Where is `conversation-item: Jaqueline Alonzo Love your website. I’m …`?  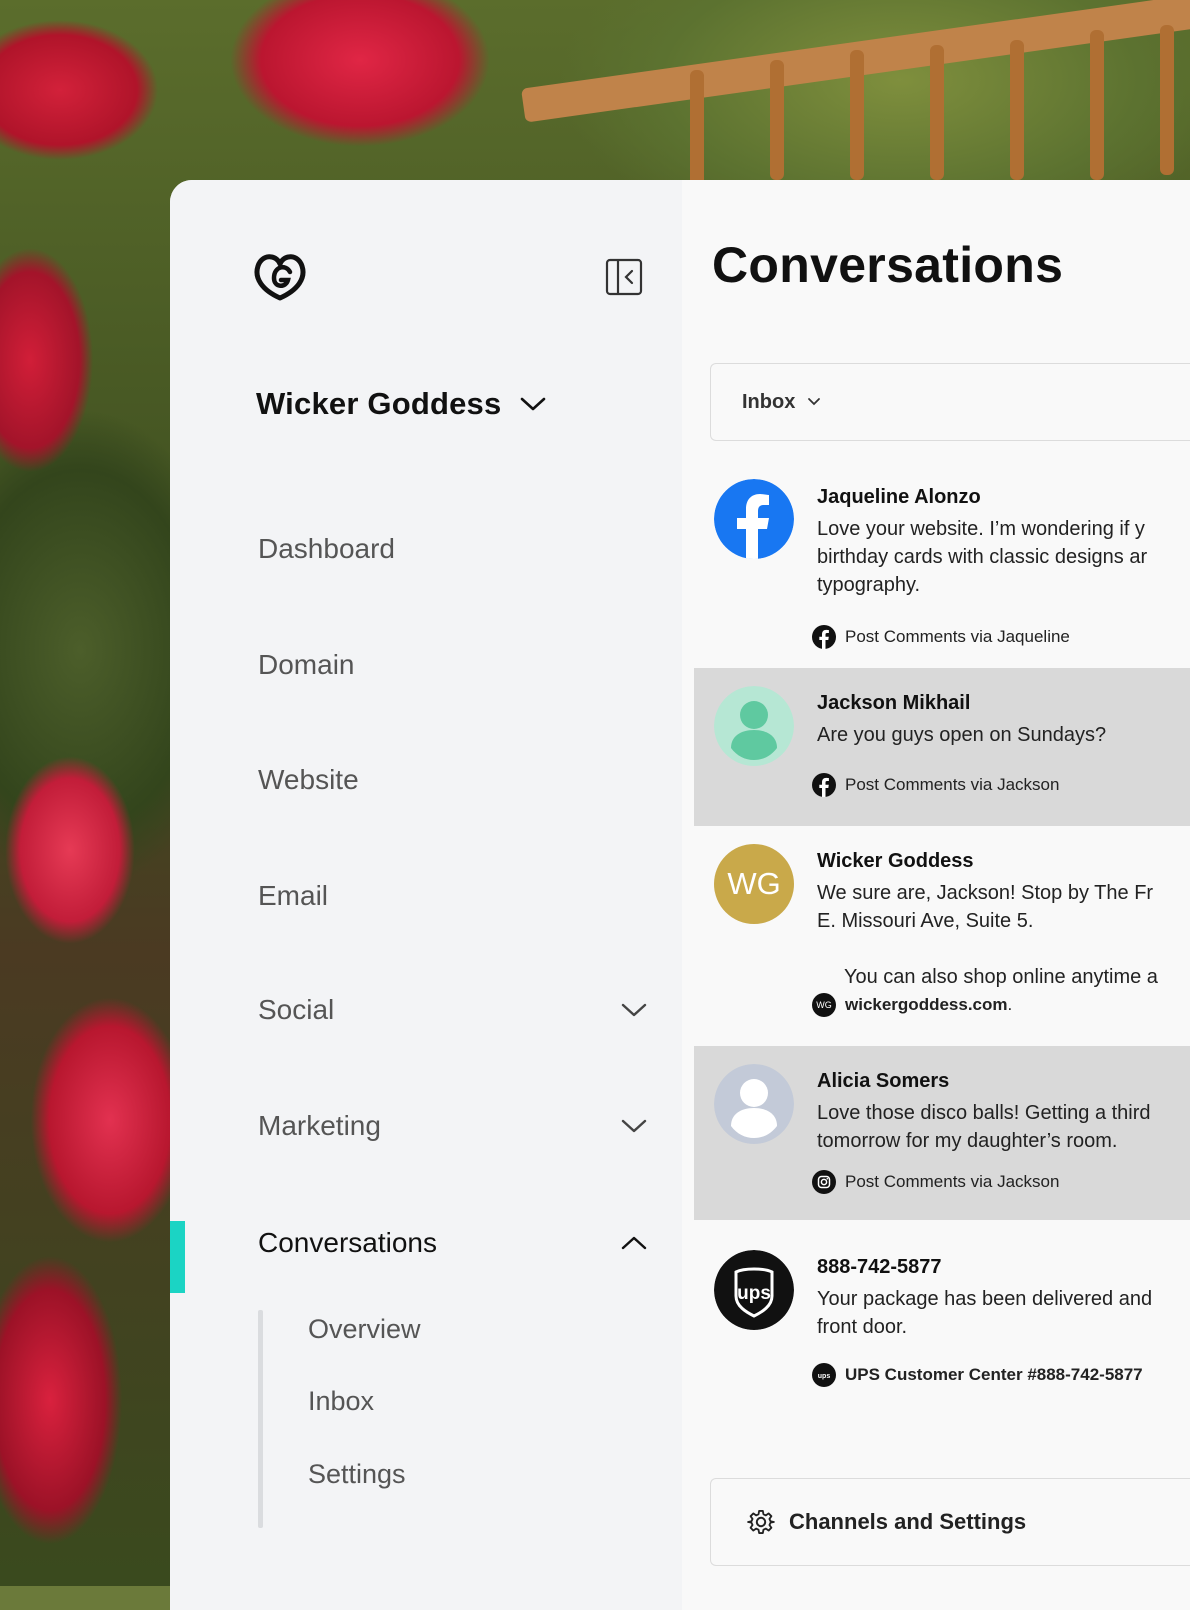 conversation-item: Jaqueline Alonzo Love your website. I’m … is located at coordinates (942, 555).